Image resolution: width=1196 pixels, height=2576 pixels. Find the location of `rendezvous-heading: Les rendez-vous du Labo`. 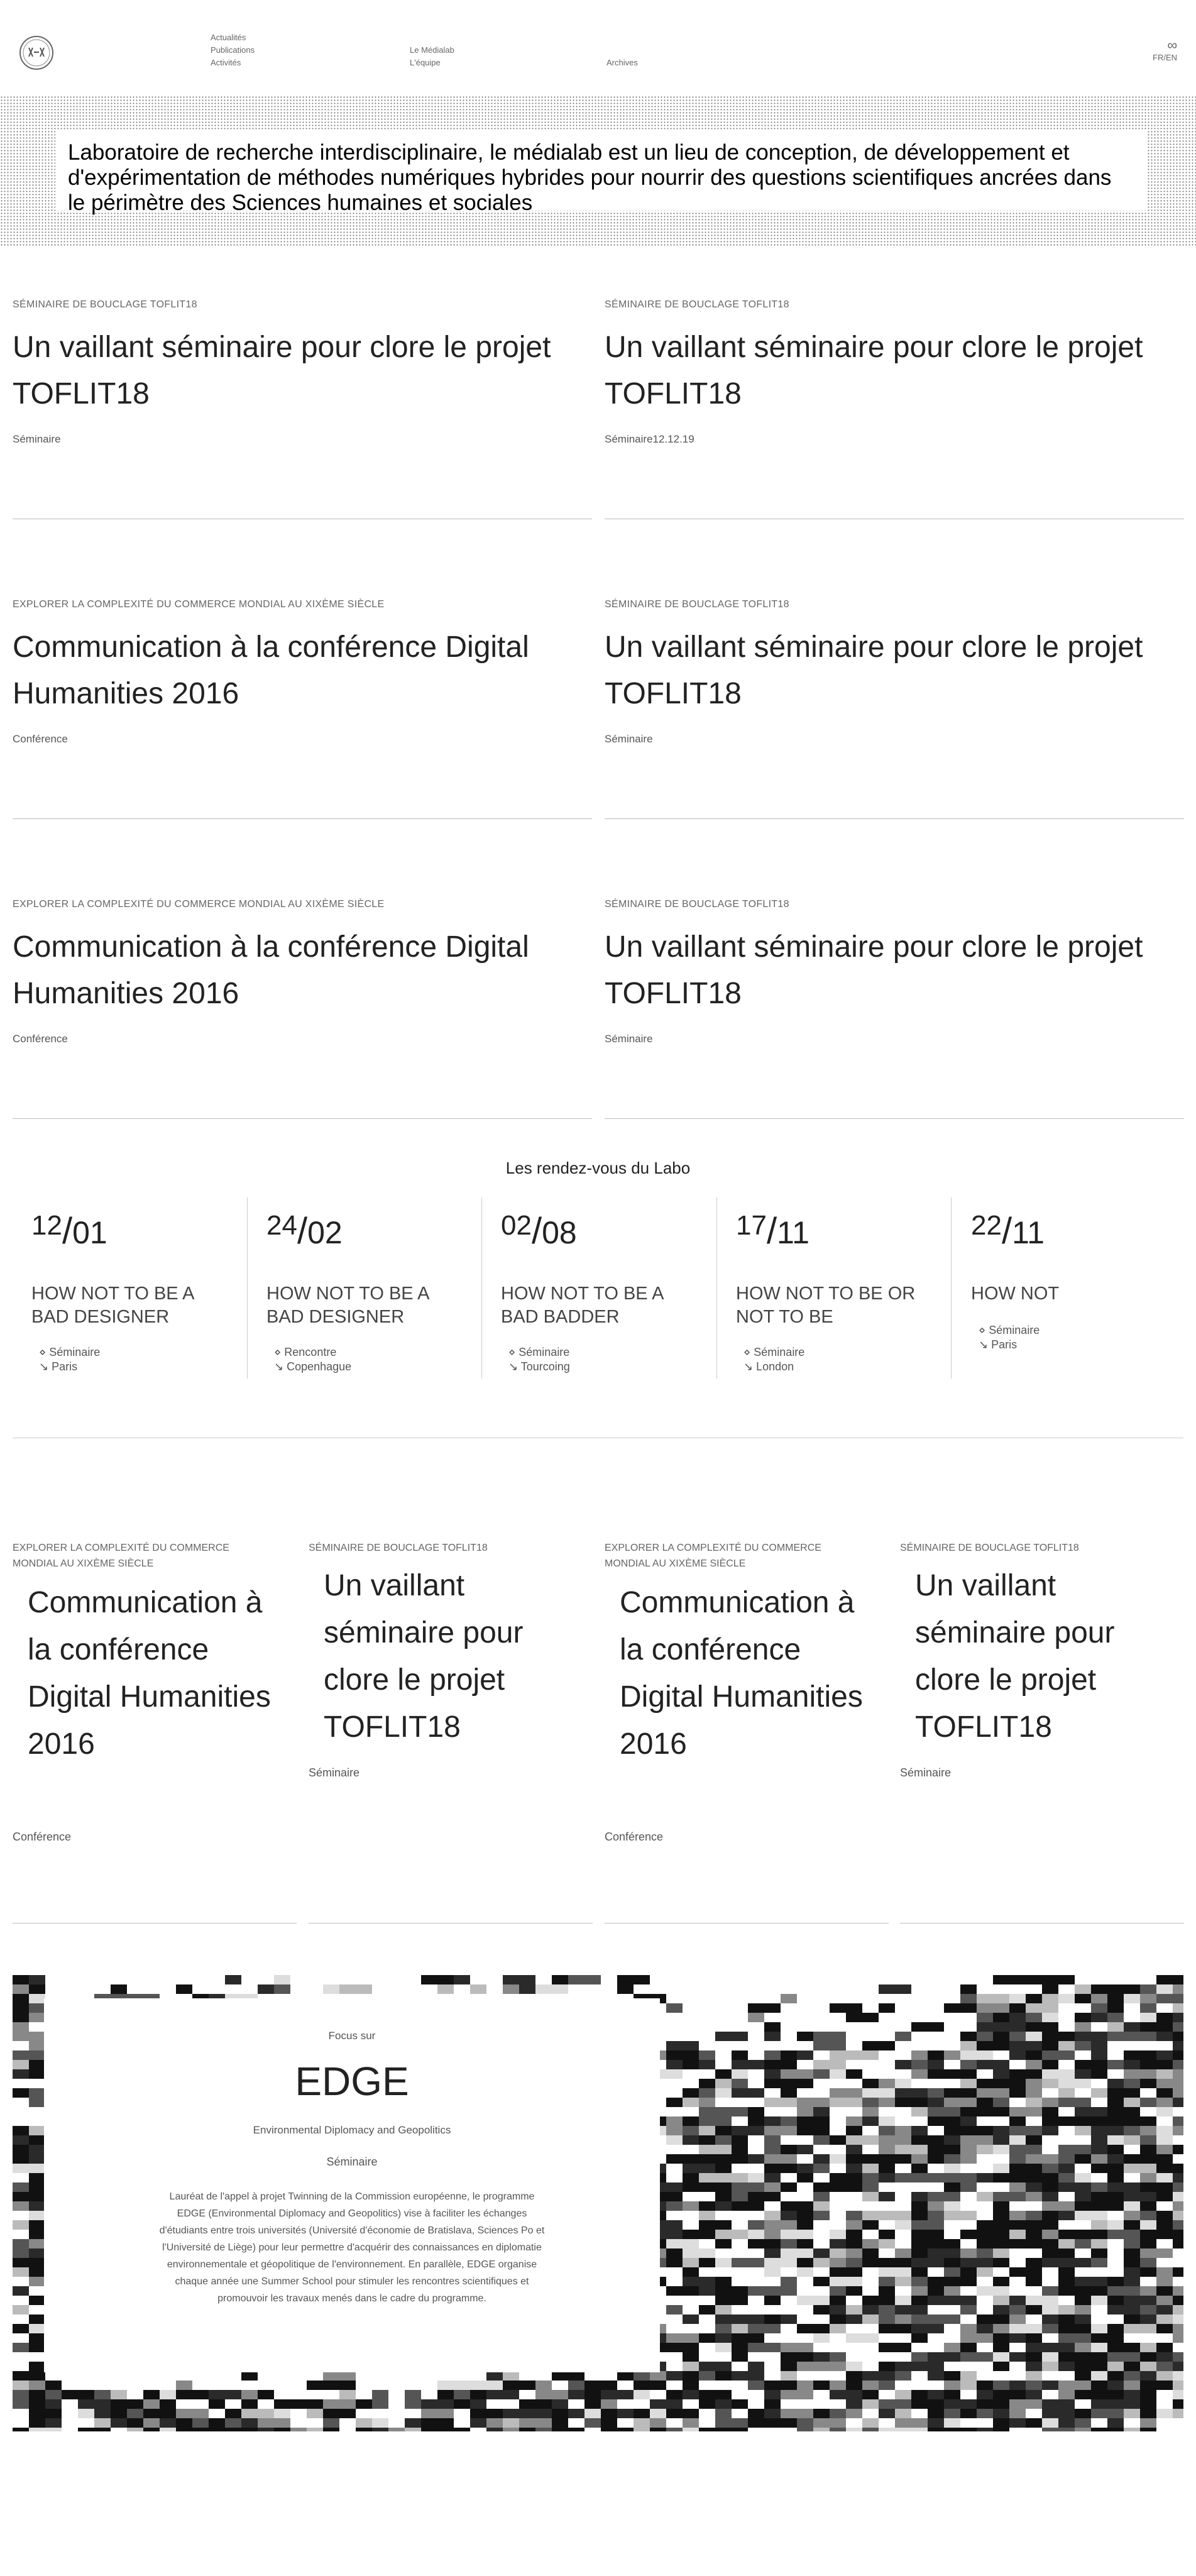

rendezvous-heading: Les rendez-vous du Labo is located at coordinates (598, 1168).